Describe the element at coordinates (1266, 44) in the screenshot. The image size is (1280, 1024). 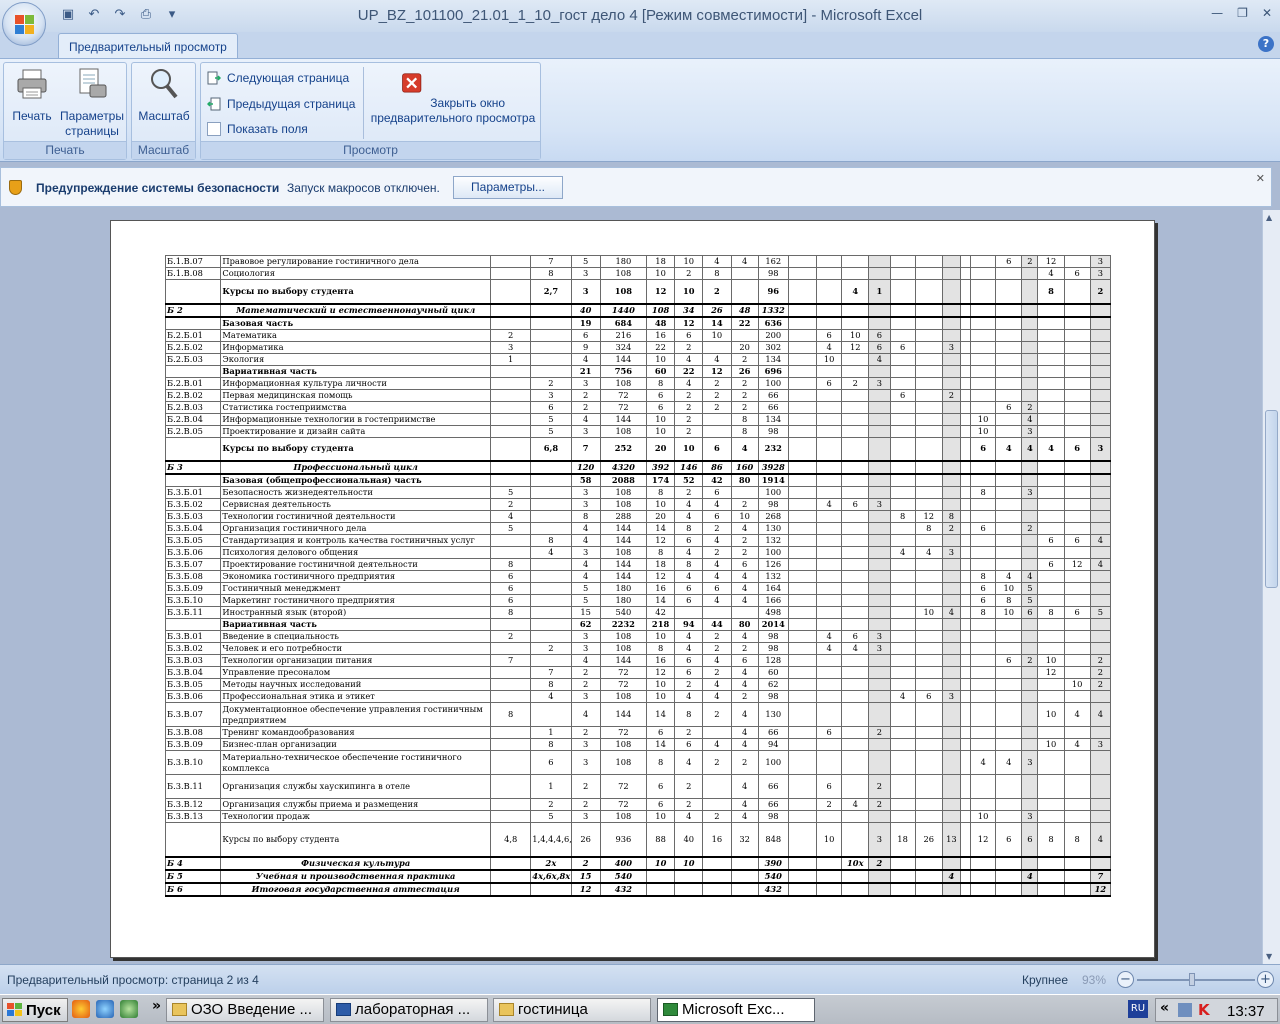
I see `help-icon: ?` at that location.